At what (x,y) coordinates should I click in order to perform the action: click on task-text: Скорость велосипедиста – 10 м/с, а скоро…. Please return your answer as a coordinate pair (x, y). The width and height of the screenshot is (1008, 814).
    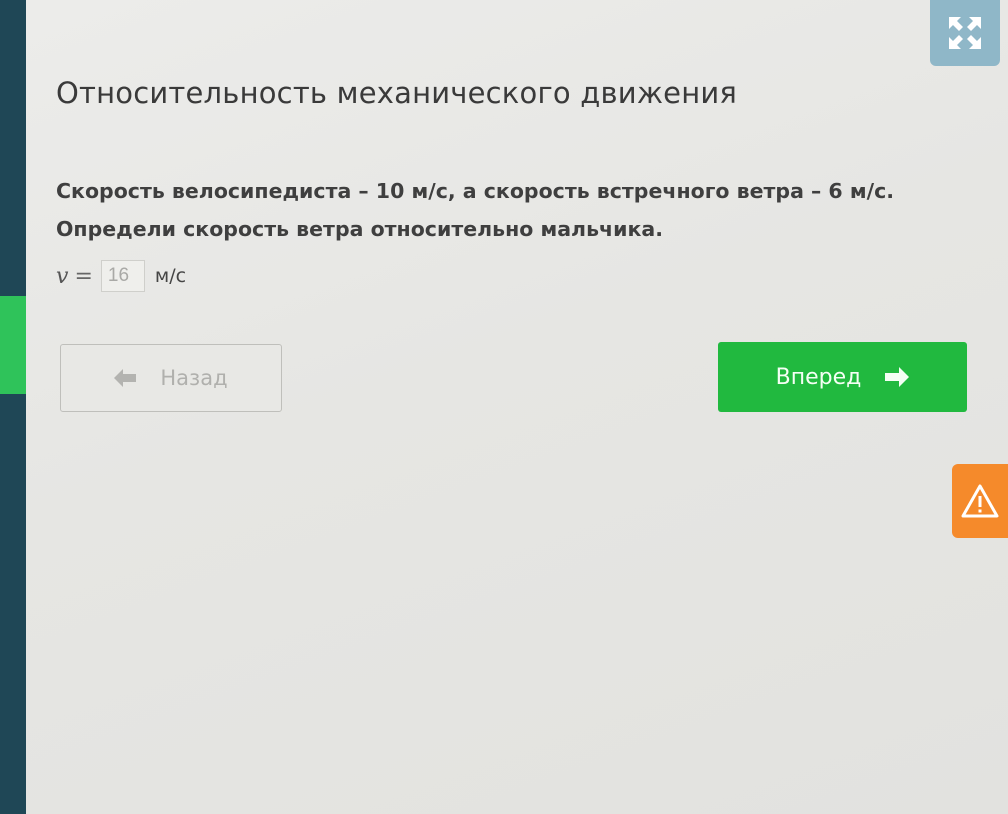
    Looking at the image, I should click on (506, 210).